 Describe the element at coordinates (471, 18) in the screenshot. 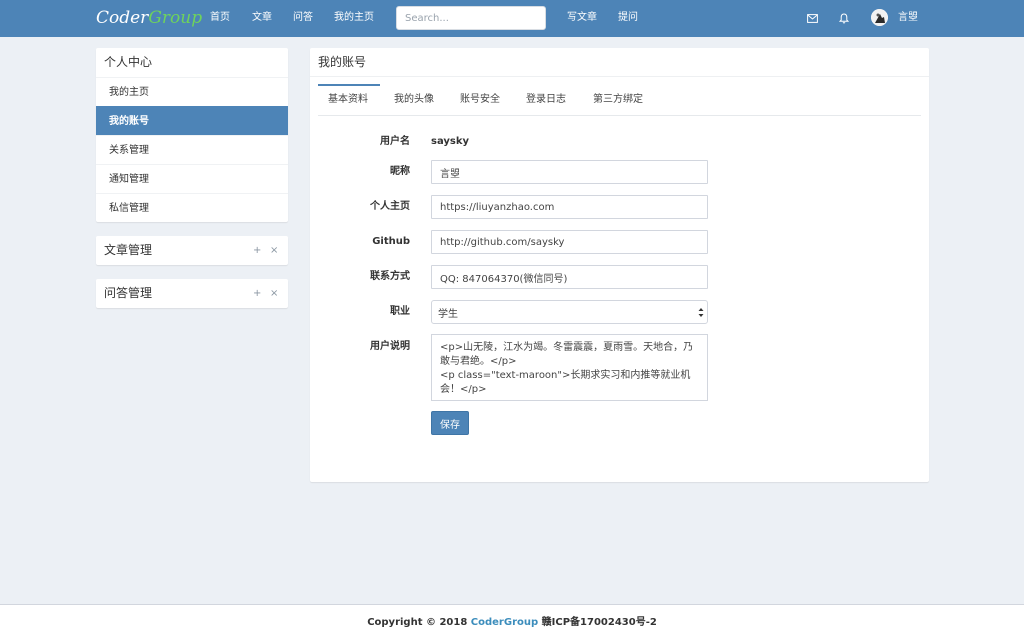

I see `search-input` at that location.